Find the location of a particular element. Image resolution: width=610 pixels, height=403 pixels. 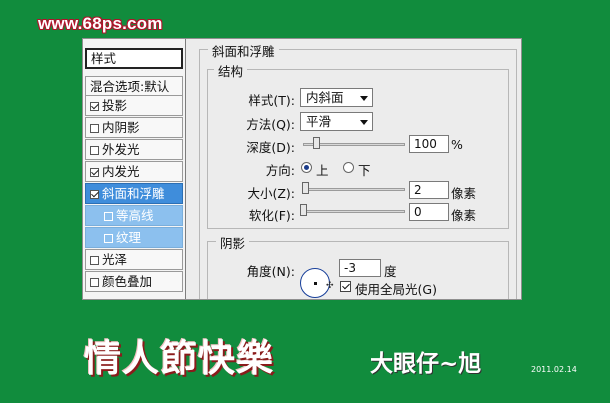

soften-label: 软化(F): is located at coordinates (271, 215).